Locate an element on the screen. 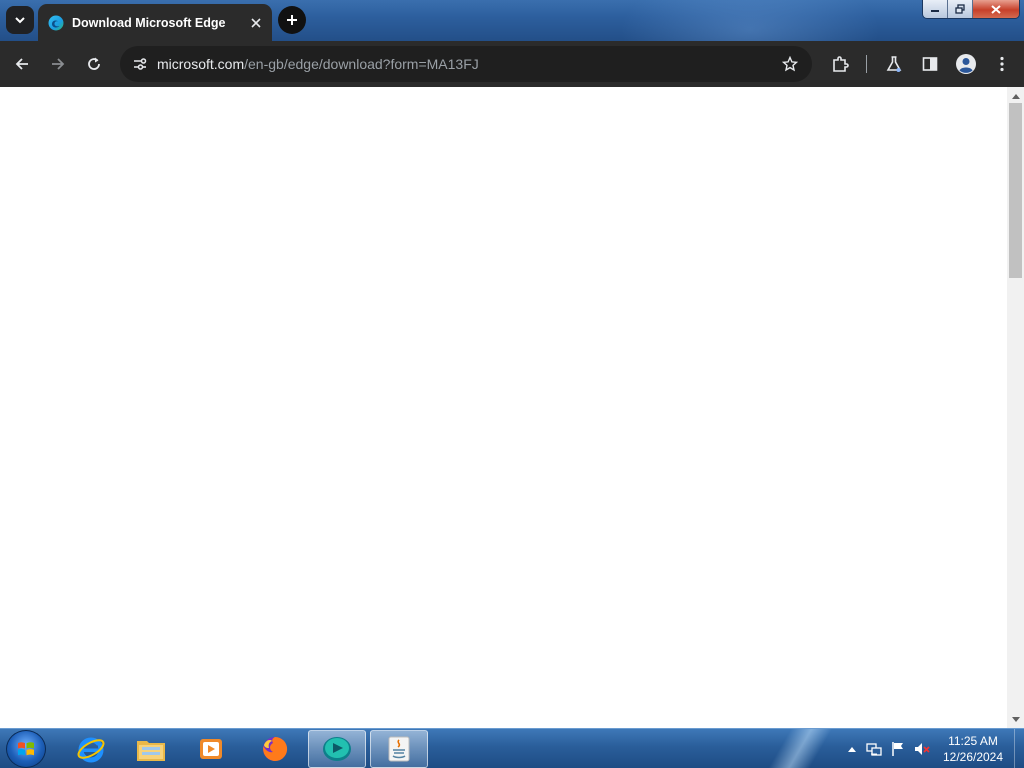 Image resolution: width=1024 pixels, height=768 pixels. scroll-up-button is located at coordinates (1015, 96).